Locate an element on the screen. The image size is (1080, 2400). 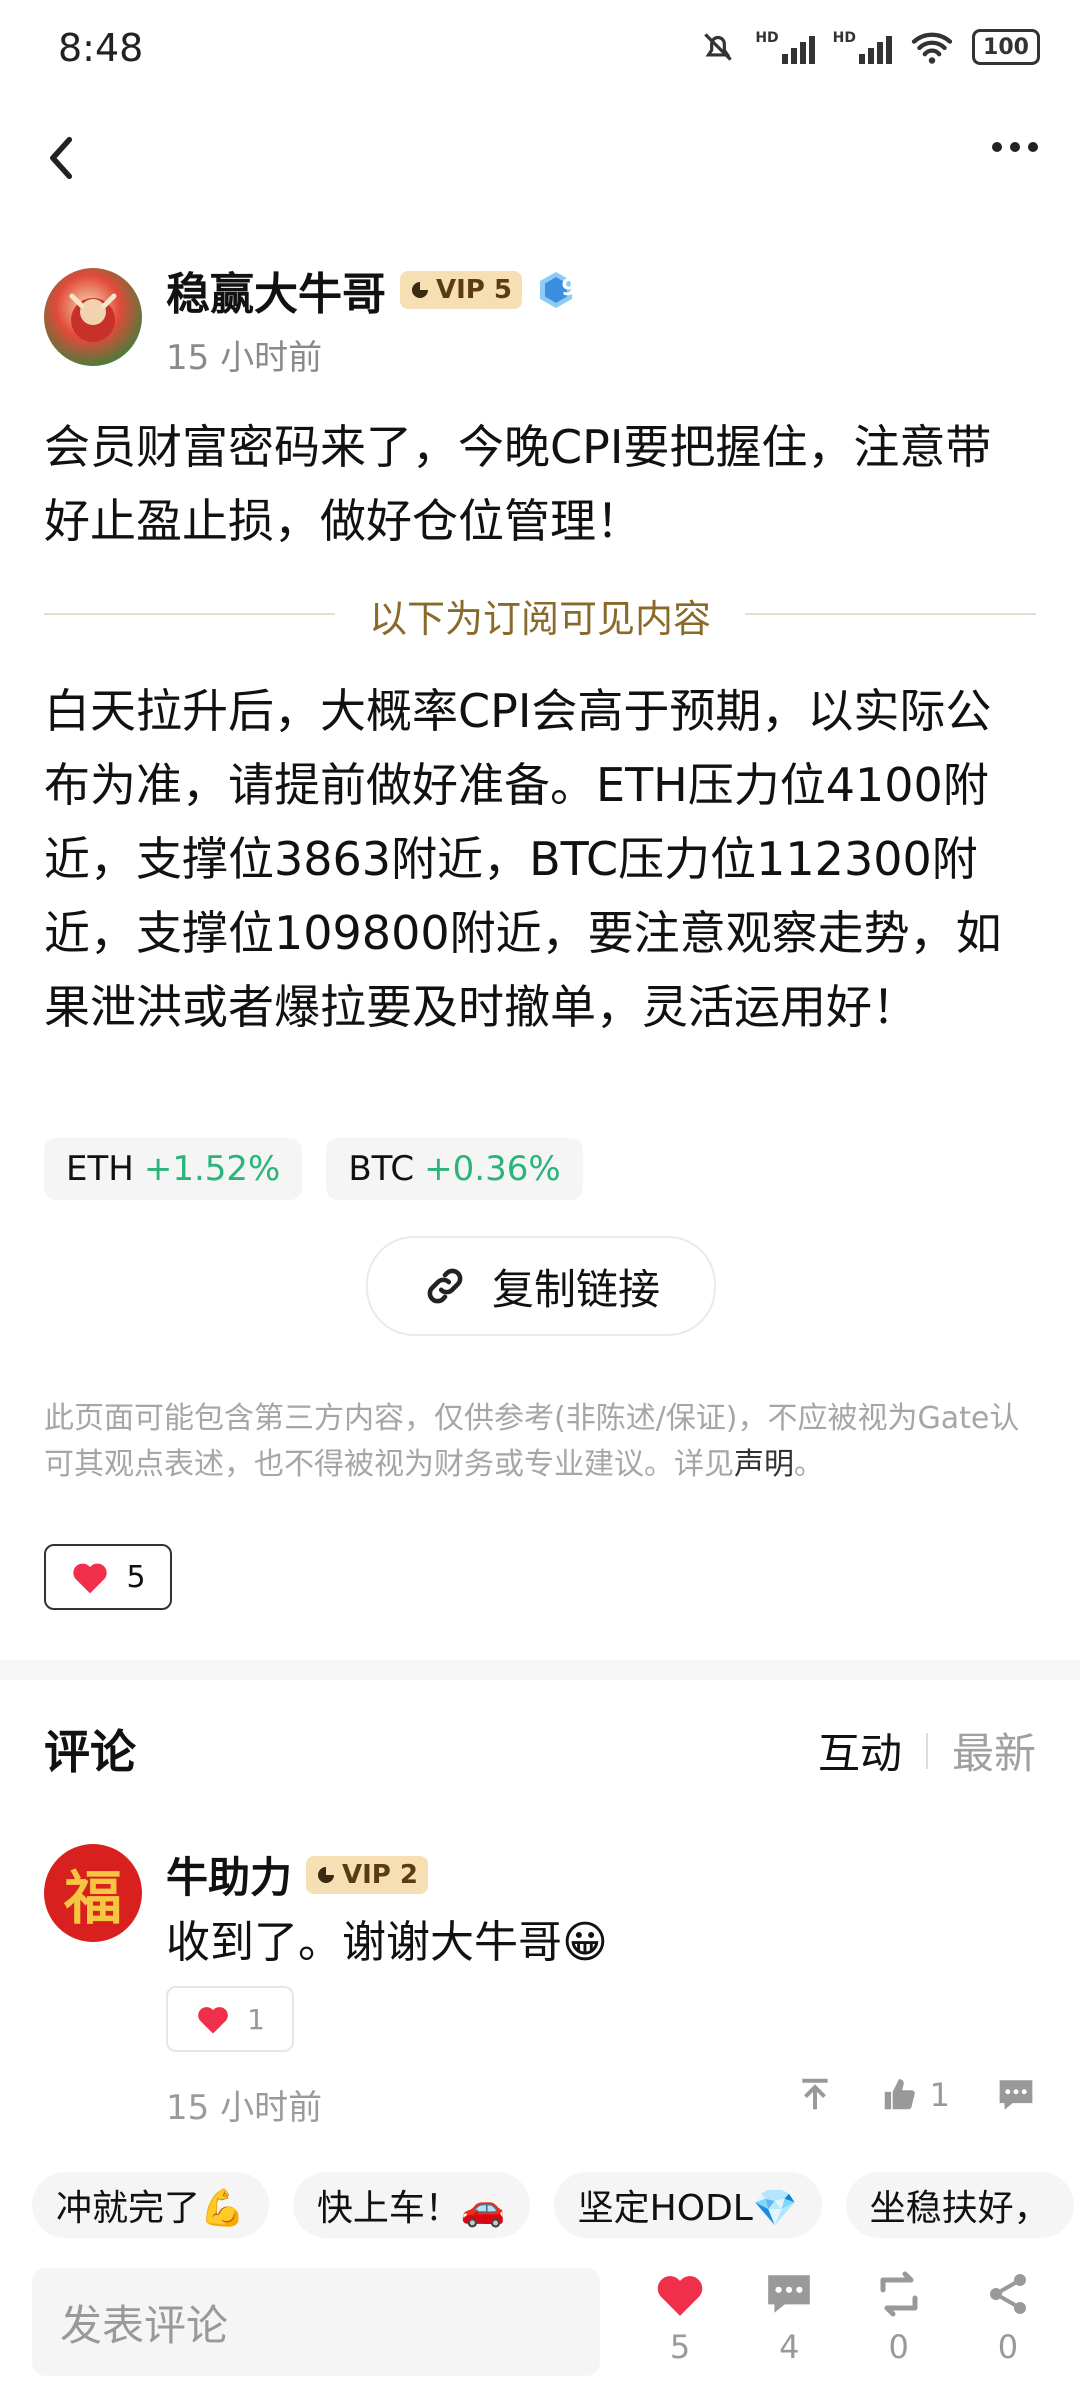
repost-action: 0 is located at coordinates (899, 2318).